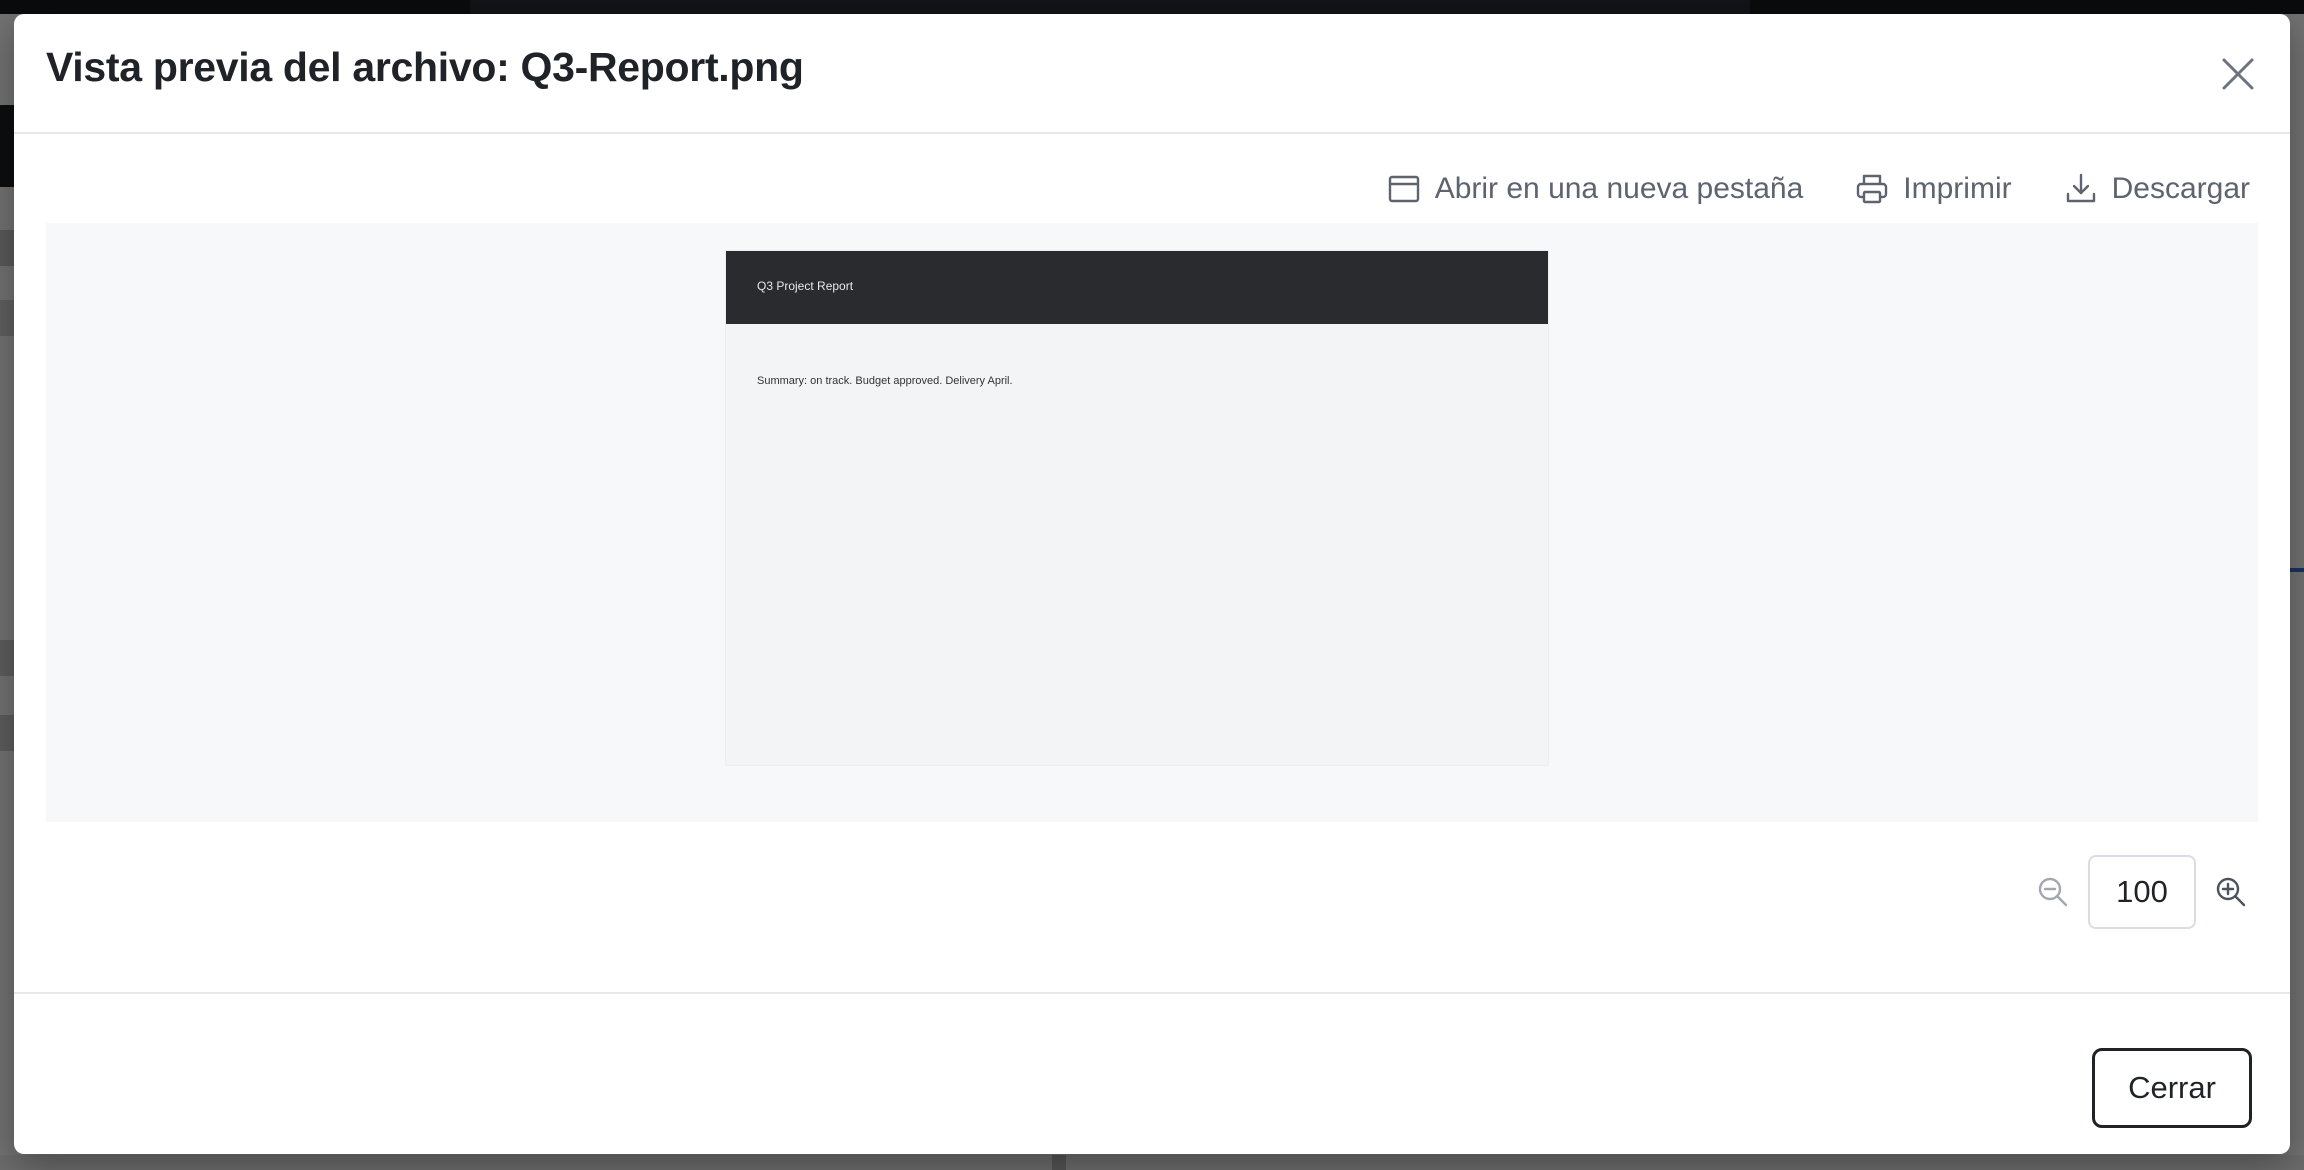 This screenshot has height=1170, width=2304. Describe the element at coordinates (2080, 188) in the screenshot. I see `download-icon` at that location.